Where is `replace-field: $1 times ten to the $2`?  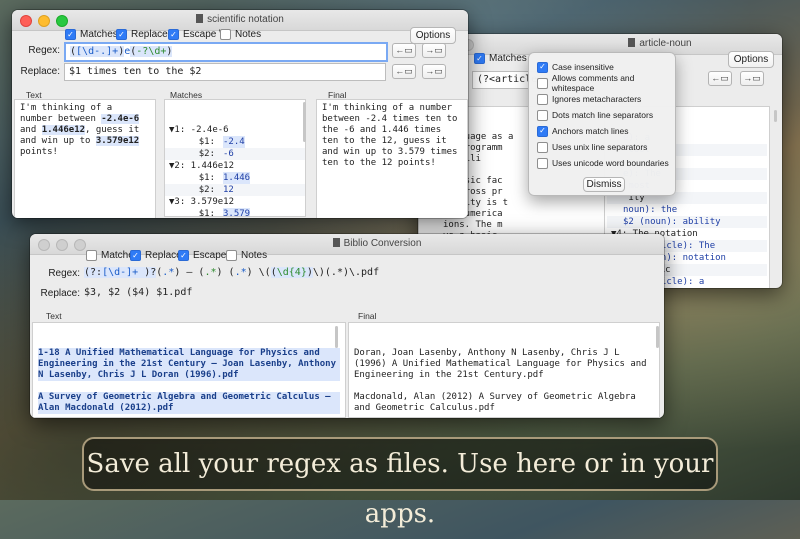 replace-field: $1 times ten to the $2 is located at coordinates (225, 72).